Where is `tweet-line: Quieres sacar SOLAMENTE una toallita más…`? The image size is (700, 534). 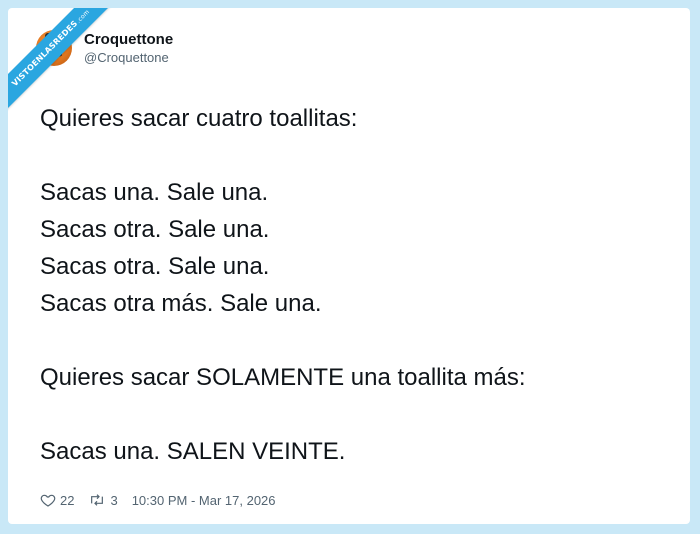 tweet-line: Quieres sacar SOLAMENTE una toallita más… is located at coordinates (283, 377).